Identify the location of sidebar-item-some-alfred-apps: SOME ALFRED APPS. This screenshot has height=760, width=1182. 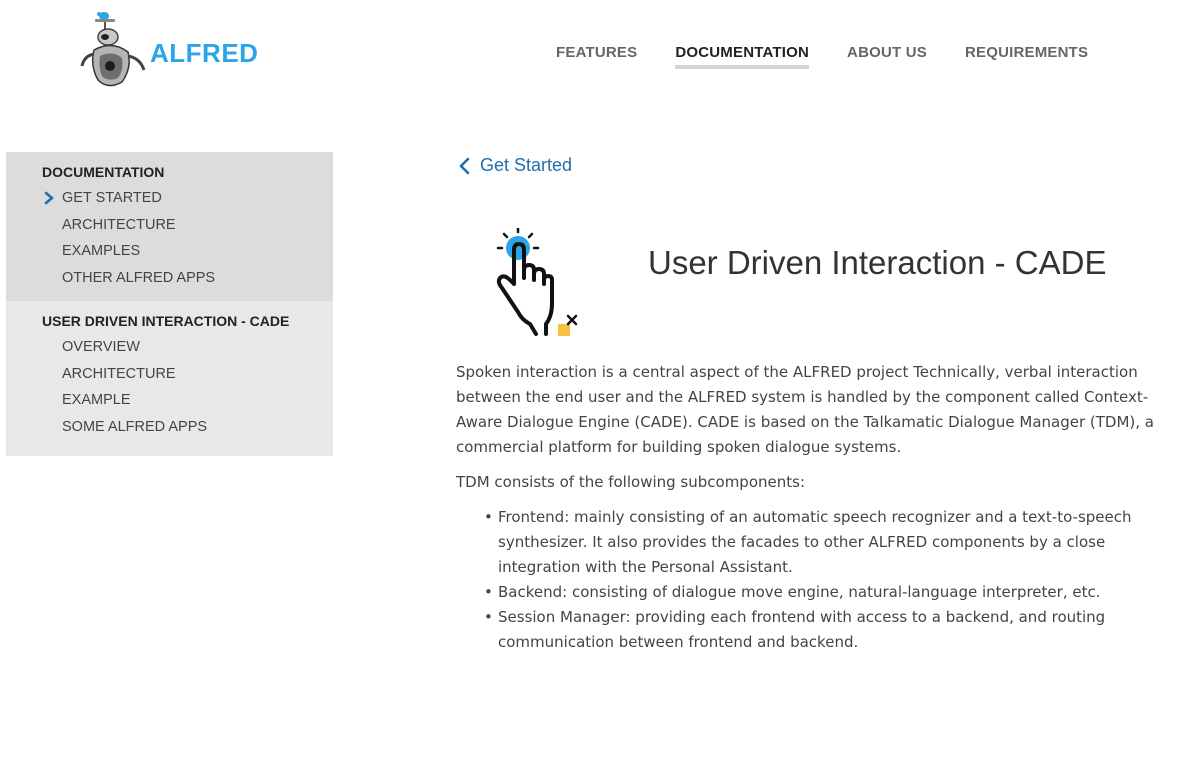
(169, 427).